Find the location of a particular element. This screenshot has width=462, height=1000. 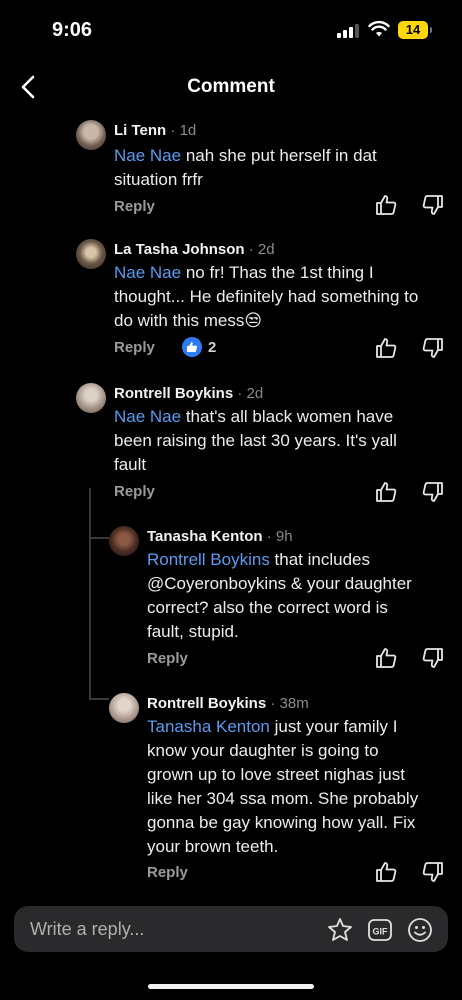

emoji-icon is located at coordinates (420, 930).